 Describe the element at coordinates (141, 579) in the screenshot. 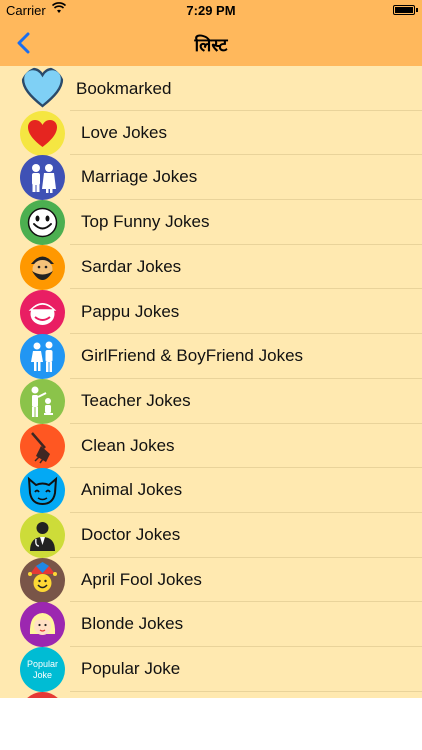

I see `list-item-label: April Fool Jokes` at that location.